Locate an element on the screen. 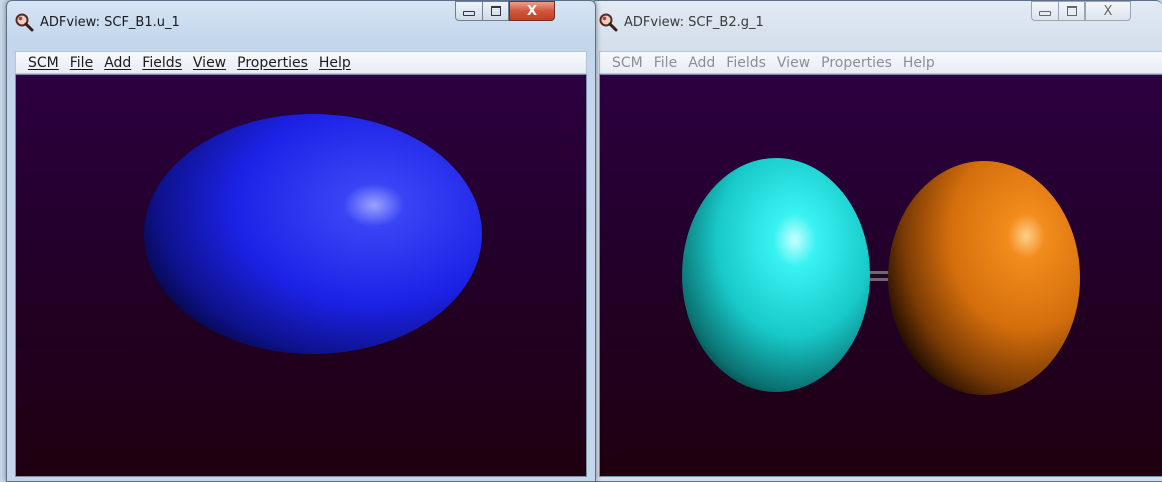 The height and width of the screenshot is (482, 1162). orbital-lobe is located at coordinates (313, 234).